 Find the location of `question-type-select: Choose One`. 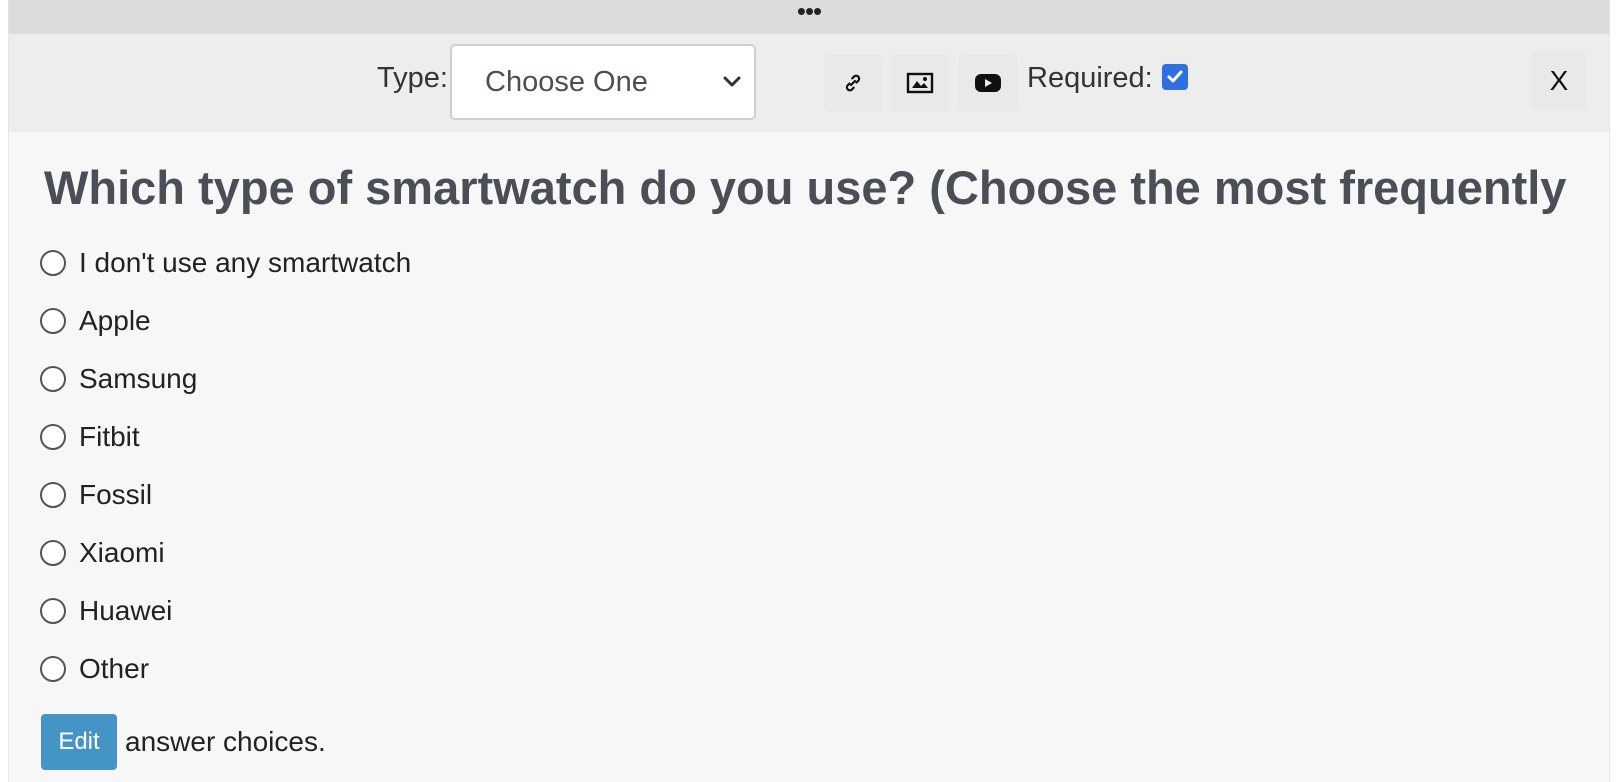

question-type-select: Choose One is located at coordinates (603, 82).